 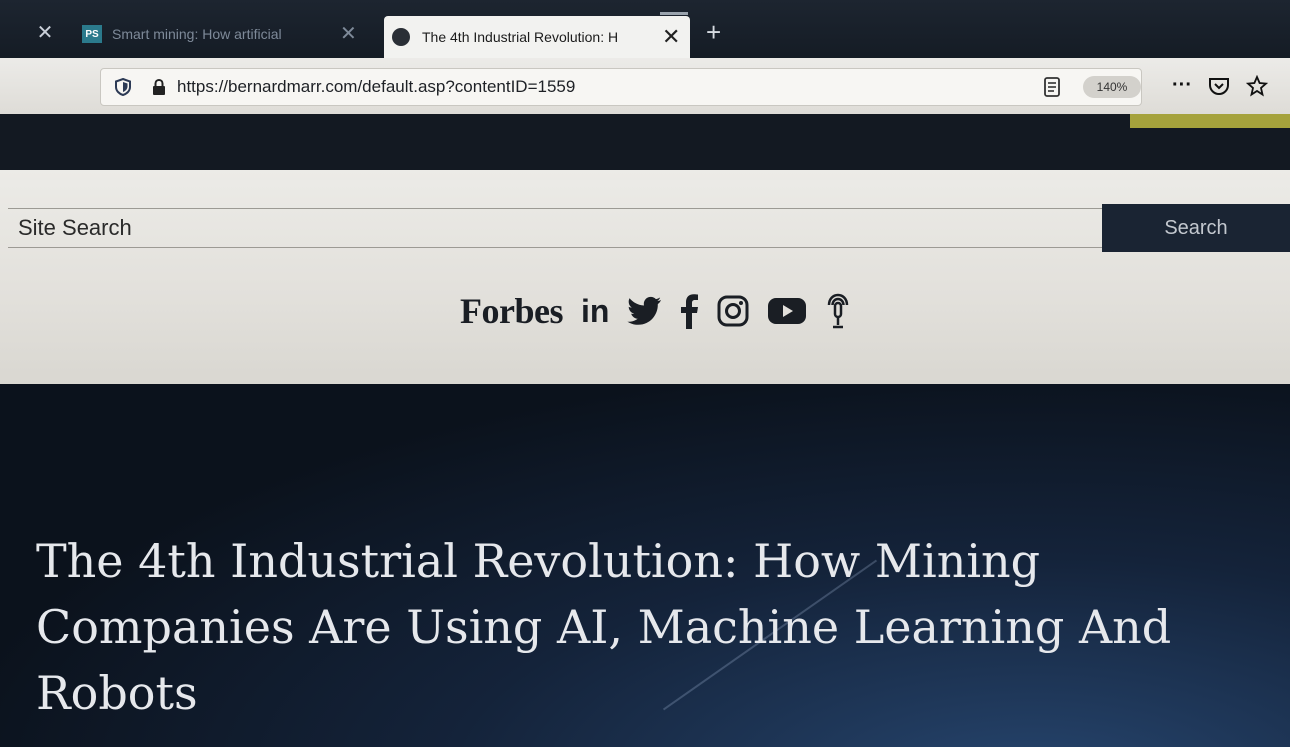 What do you see at coordinates (644, 311) in the screenshot?
I see `twitter-icon` at bounding box center [644, 311].